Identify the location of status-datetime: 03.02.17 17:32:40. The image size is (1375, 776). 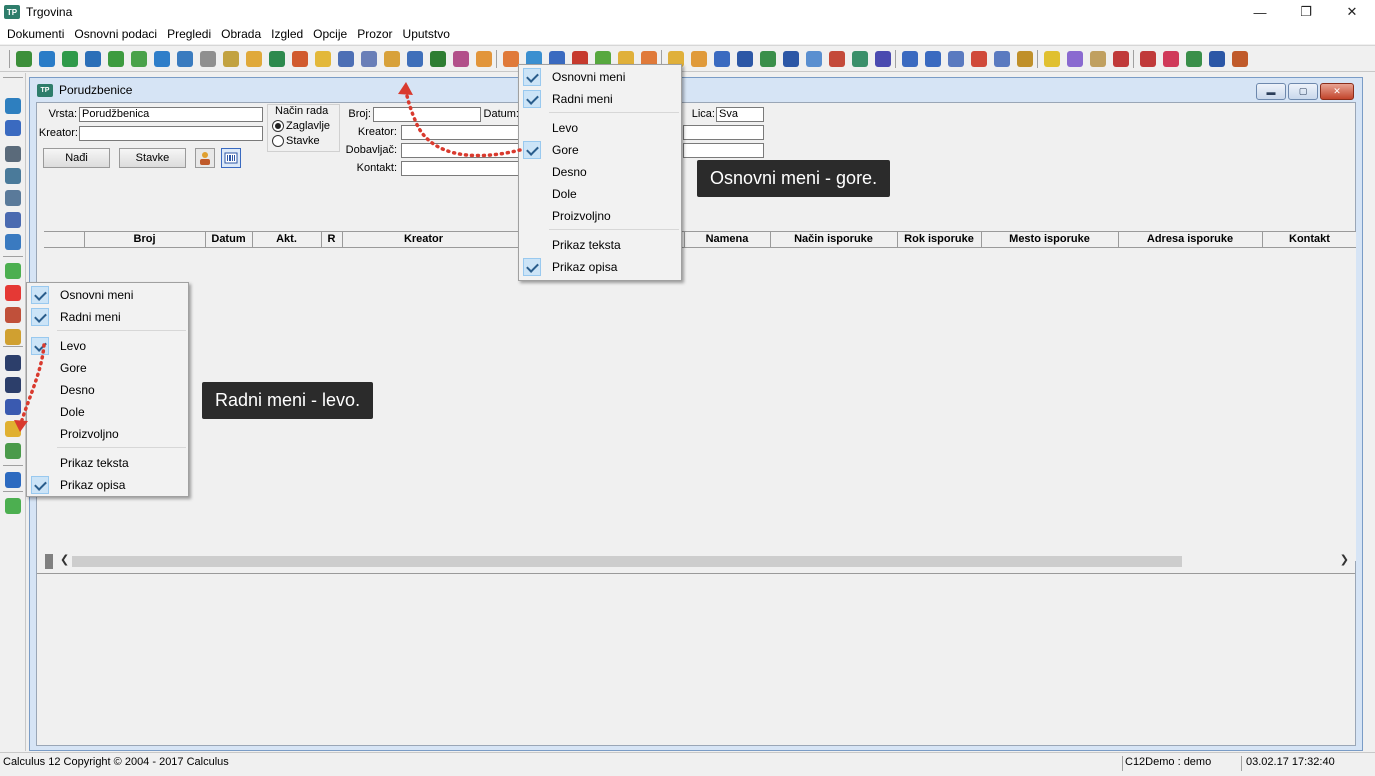
(1290, 762).